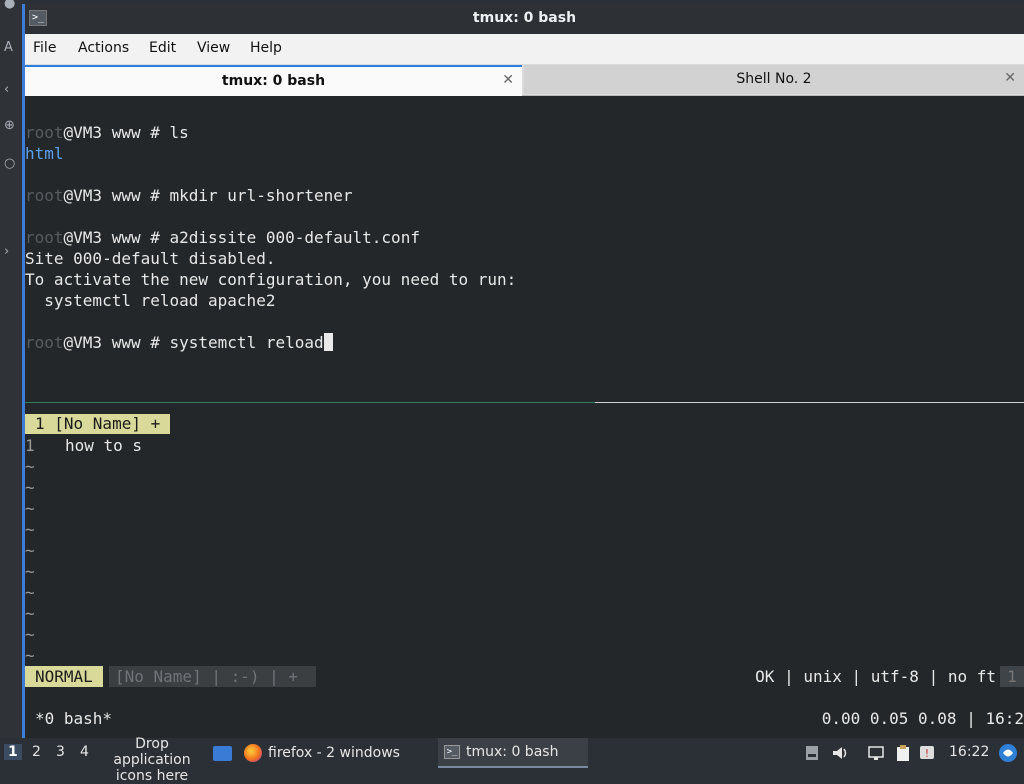 This screenshot has width=1024, height=784. Describe the element at coordinates (104, 445) in the screenshot. I see `vim-buffer-line: how to s` at that location.